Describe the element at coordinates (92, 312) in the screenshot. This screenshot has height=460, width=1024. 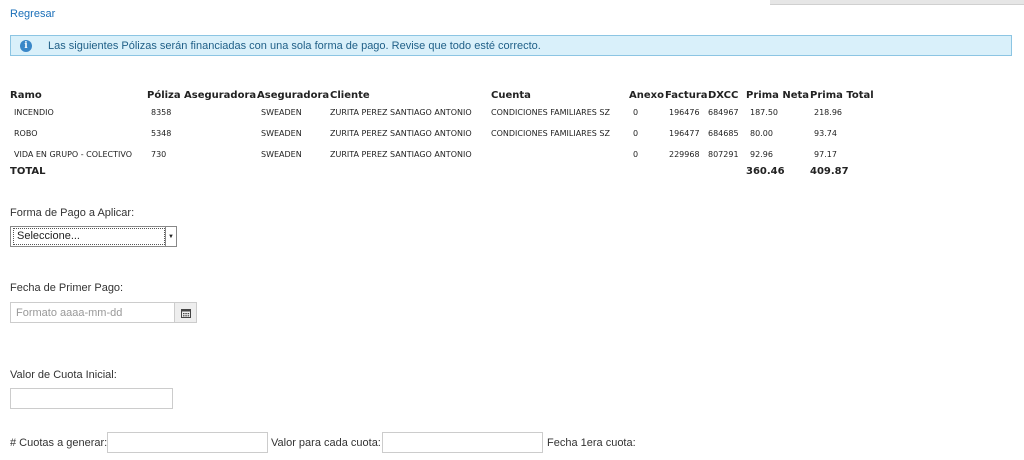
I see `fecha-primer-pago-input` at that location.